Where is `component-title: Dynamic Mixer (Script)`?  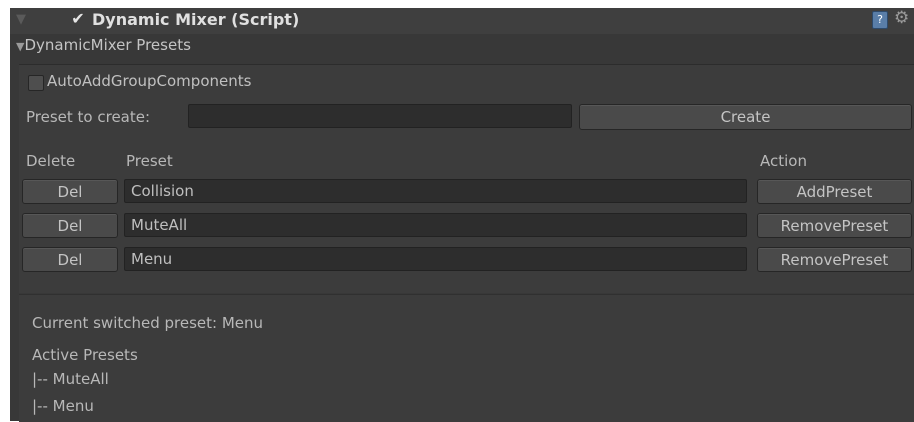 component-title: Dynamic Mixer (Script) is located at coordinates (196, 19).